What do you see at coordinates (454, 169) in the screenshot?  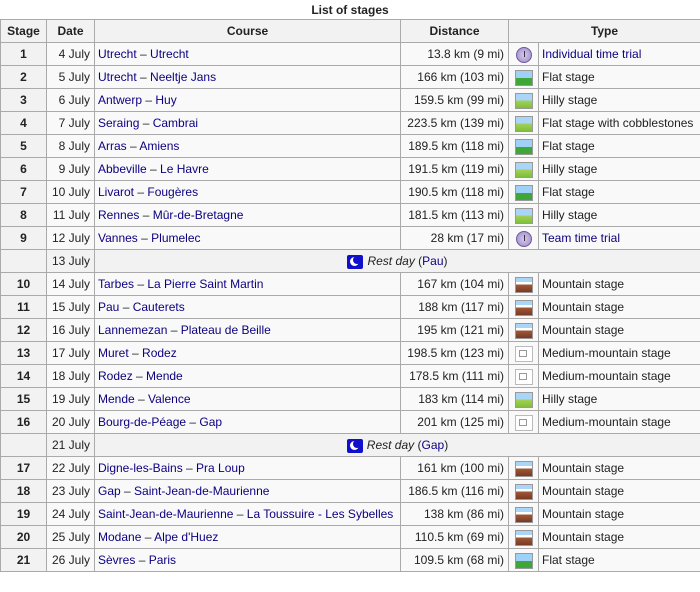 I see `distance-cell: 191.5 km (119 mi)` at bounding box center [454, 169].